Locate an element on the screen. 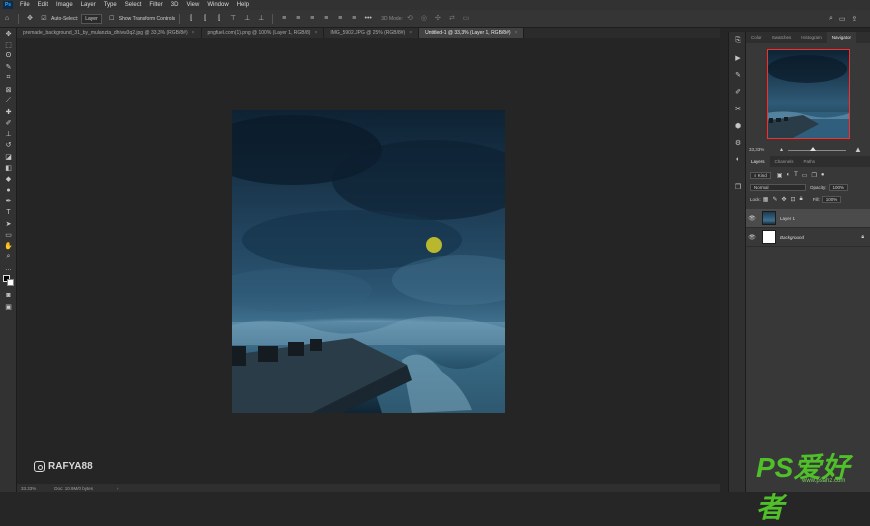  checkbox-icon: ☐ is located at coordinates (112, 19).